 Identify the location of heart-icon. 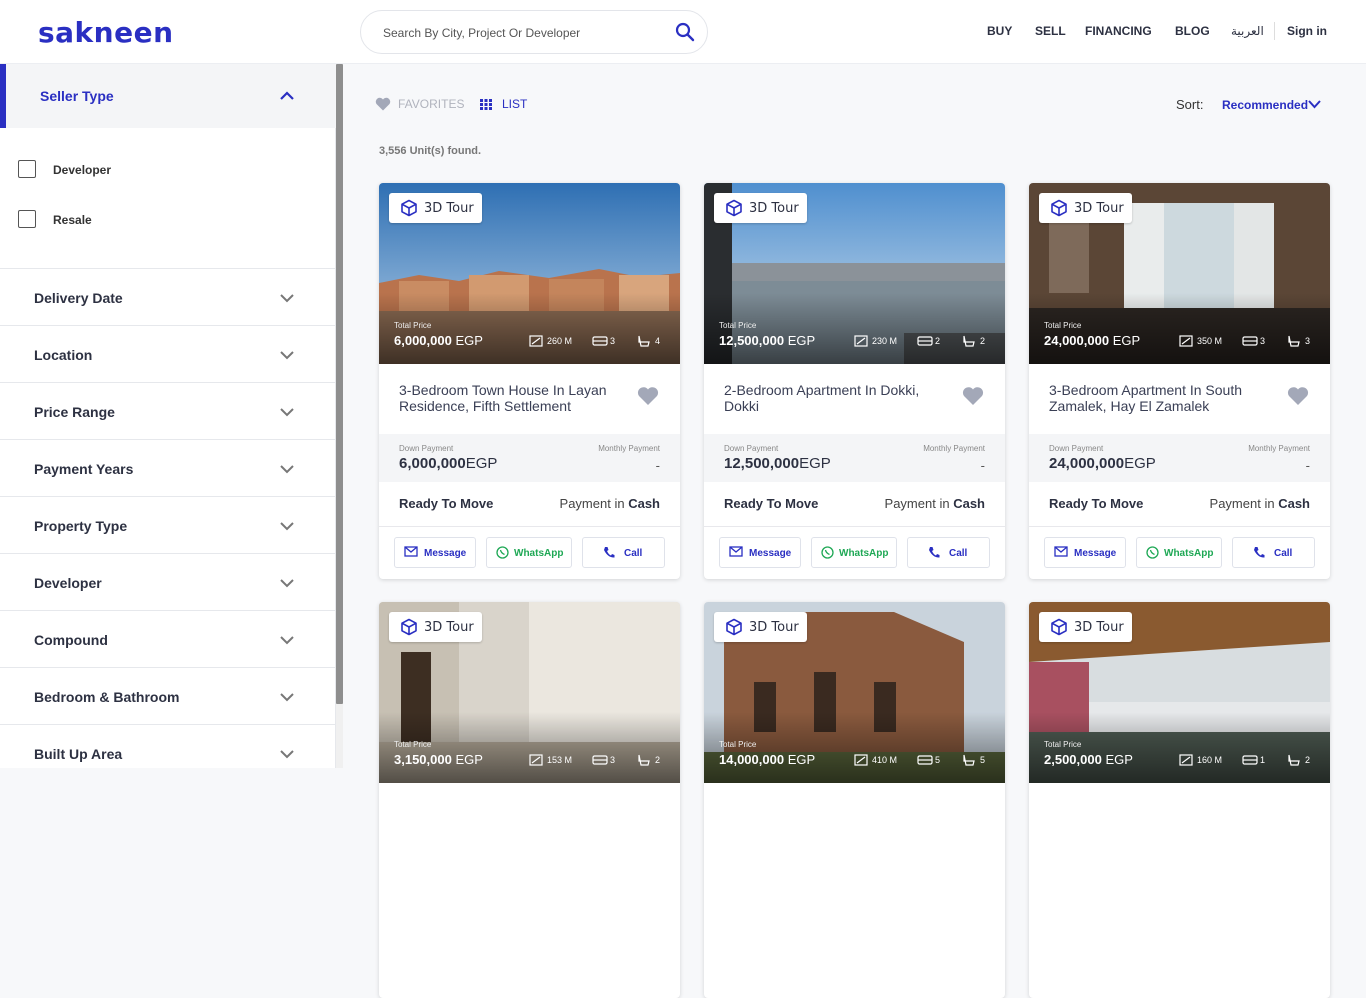
(383, 104).